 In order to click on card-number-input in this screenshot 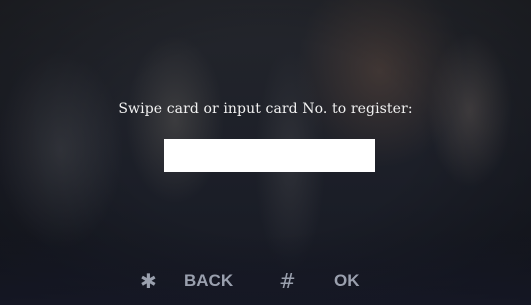, I will do `click(269, 155)`.